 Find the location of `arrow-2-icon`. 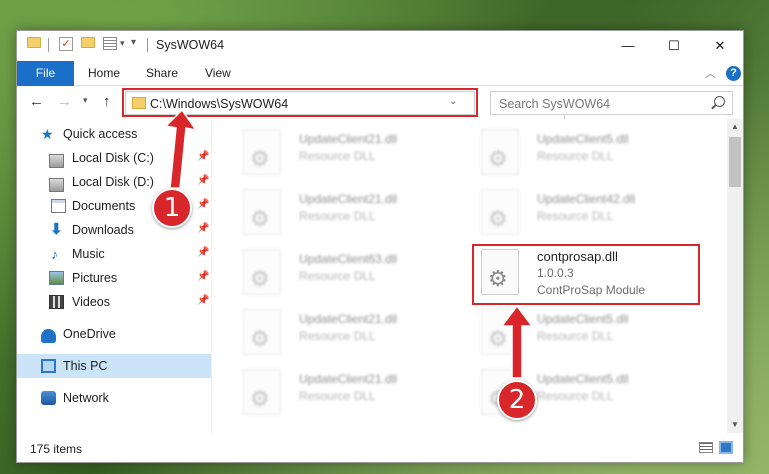

arrow-2-icon is located at coordinates (517, 341).